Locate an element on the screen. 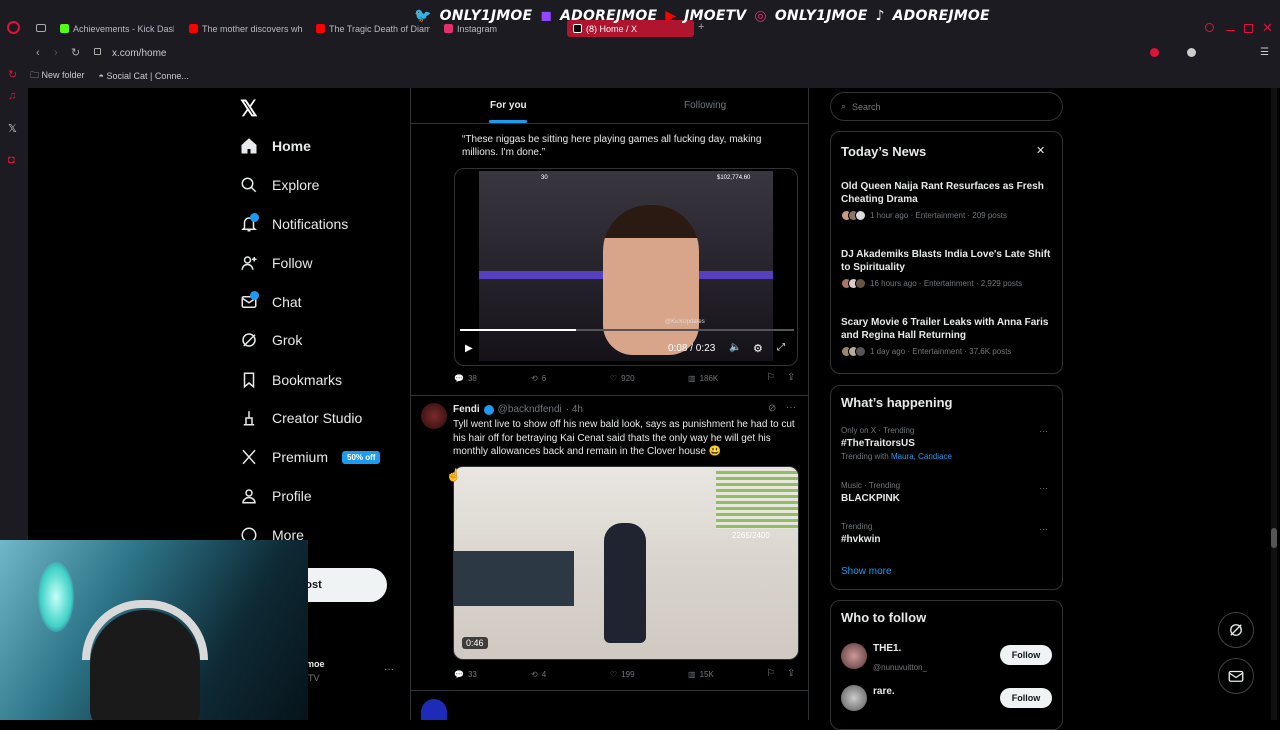  like-button: ♡ 920 is located at coordinates (622, 378).